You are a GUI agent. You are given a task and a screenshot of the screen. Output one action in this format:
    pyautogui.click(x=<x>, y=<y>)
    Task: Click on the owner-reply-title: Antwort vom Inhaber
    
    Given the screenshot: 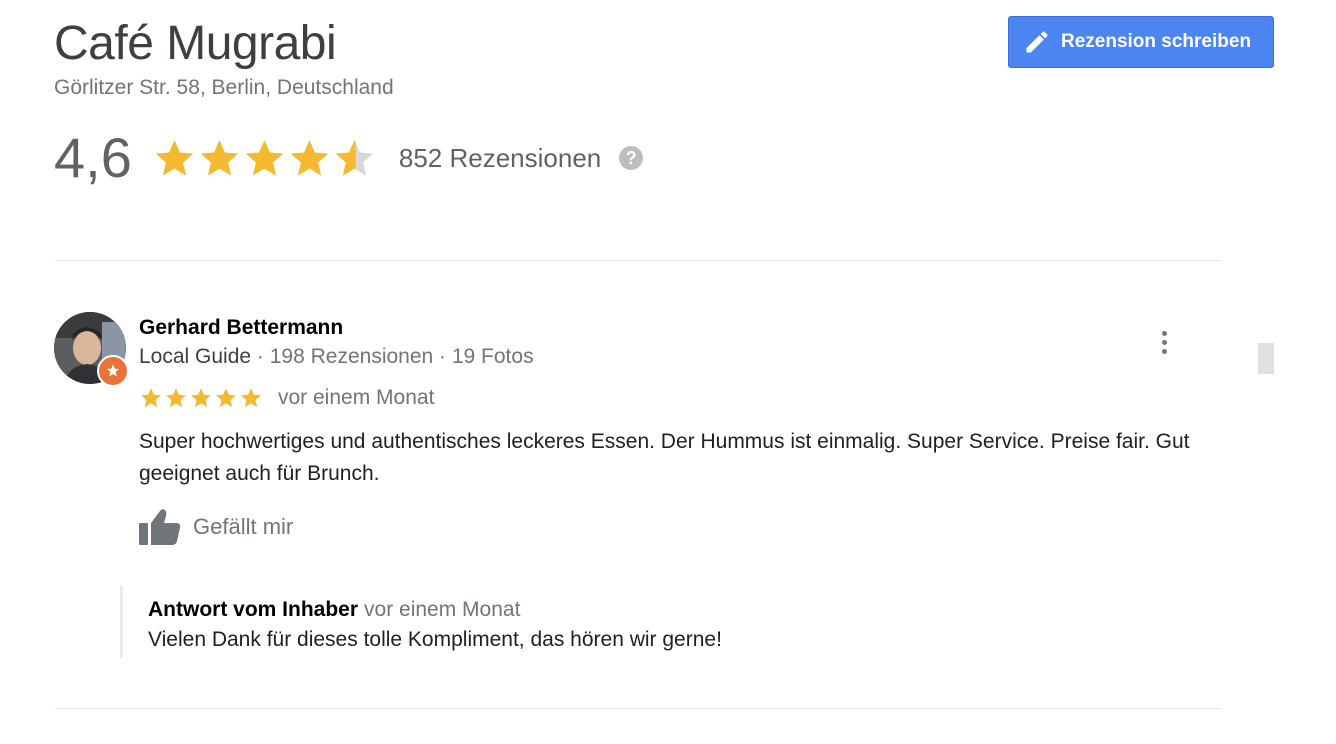 What is the action you would take?
    pyautogui.click(x=253, y=609)
    